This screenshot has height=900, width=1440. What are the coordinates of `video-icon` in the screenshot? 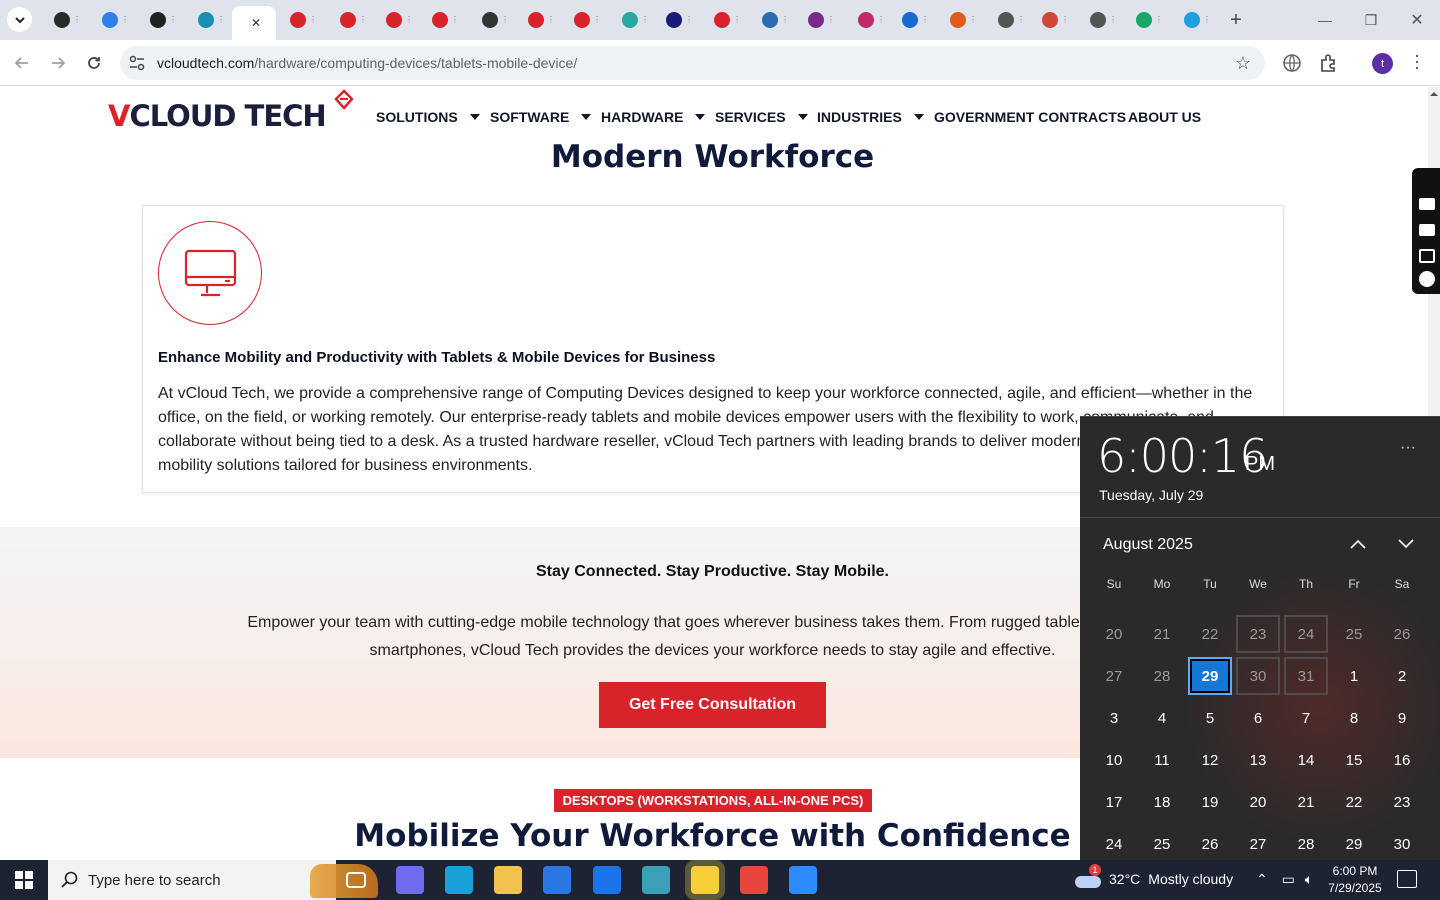 It's located at (1427, 230).